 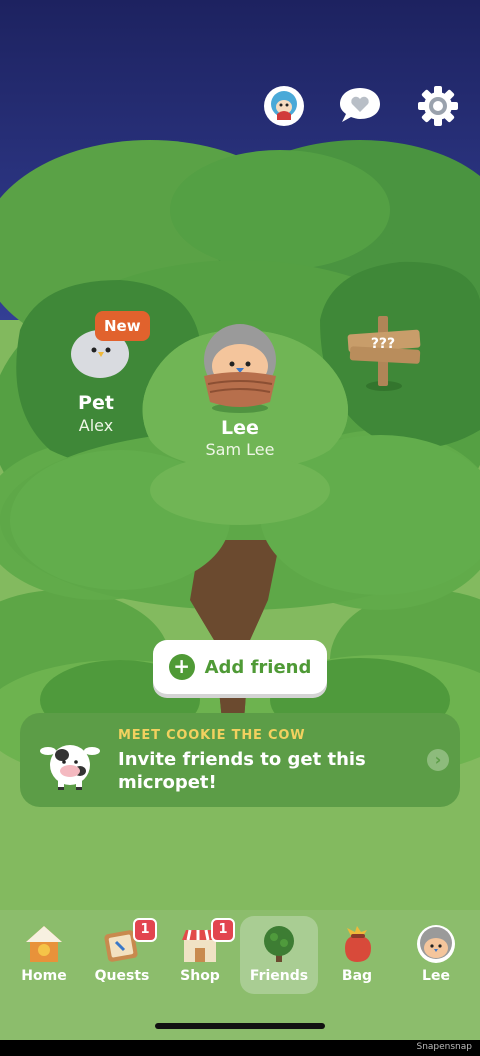 I want to click on tab-label: Quests, so click(x=122, y=976).